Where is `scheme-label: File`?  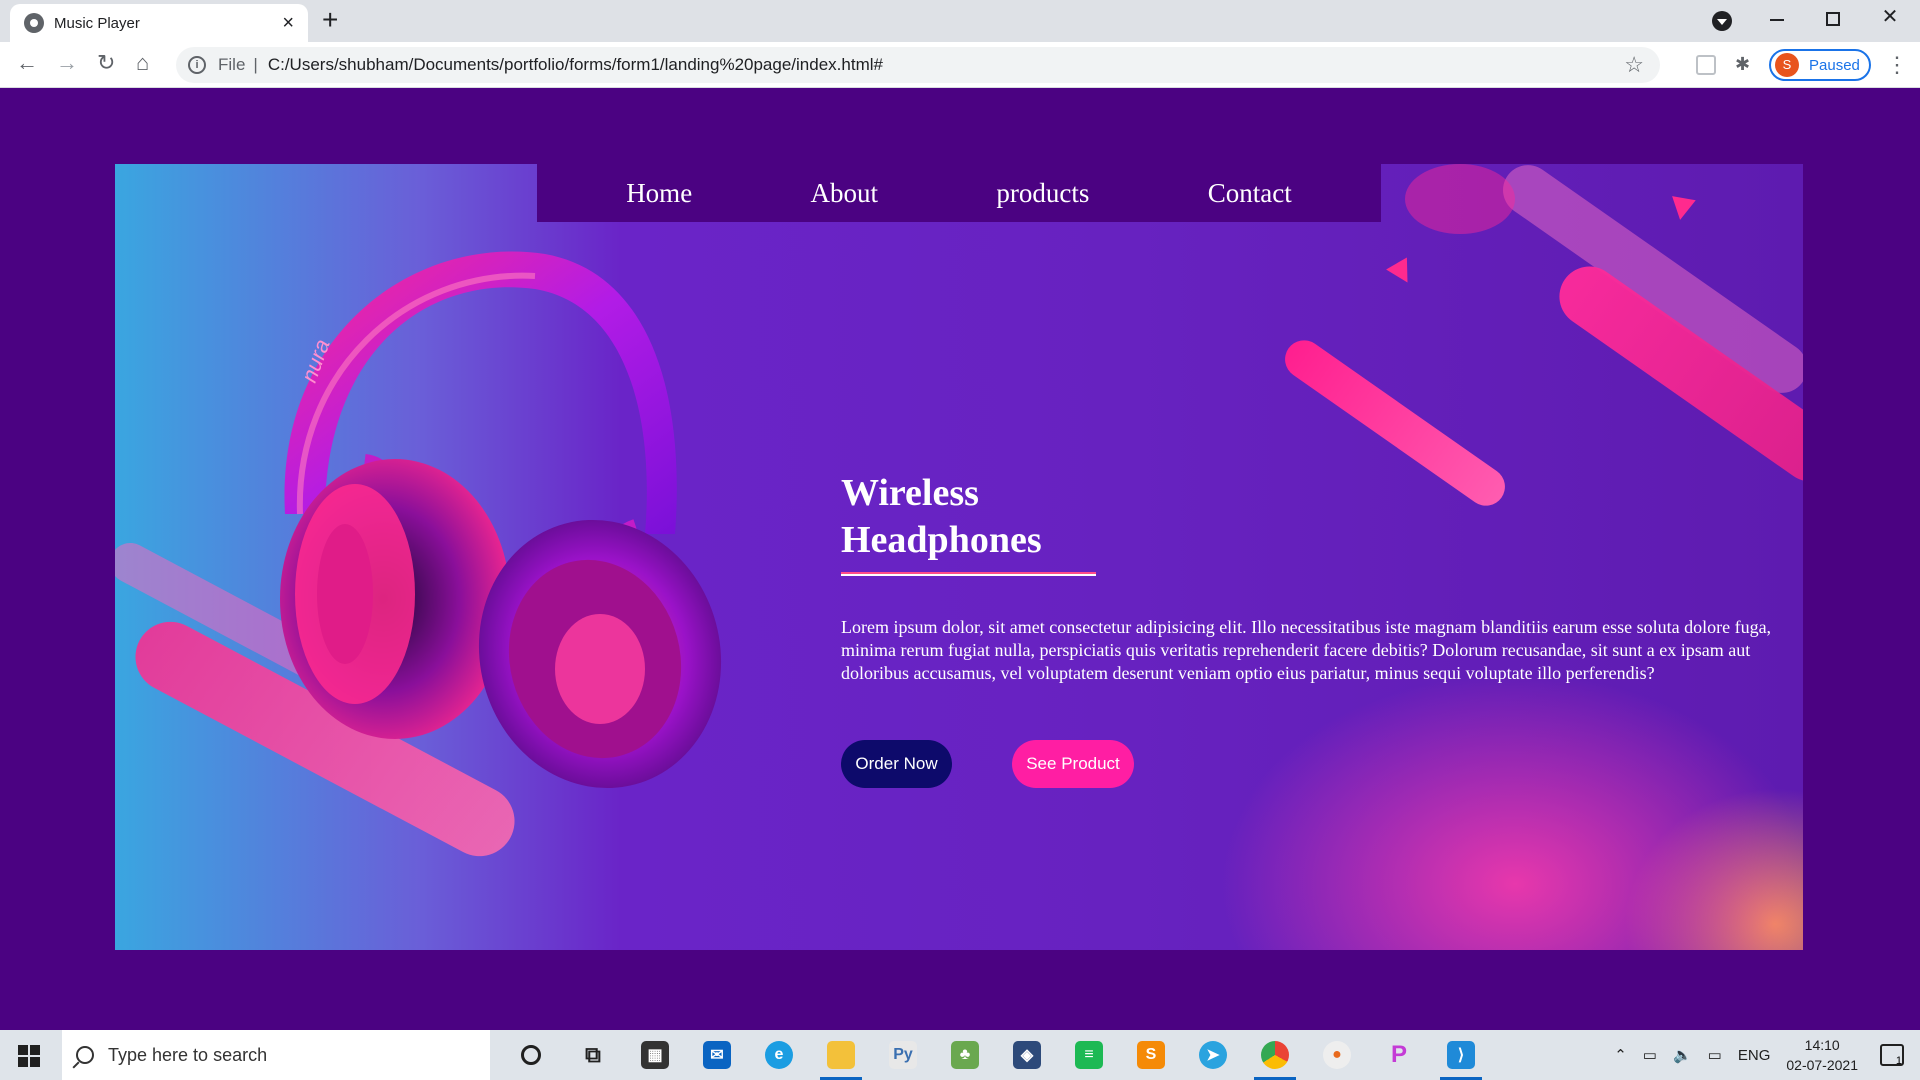
scheme-label: File is located at coordinates (232, 64).